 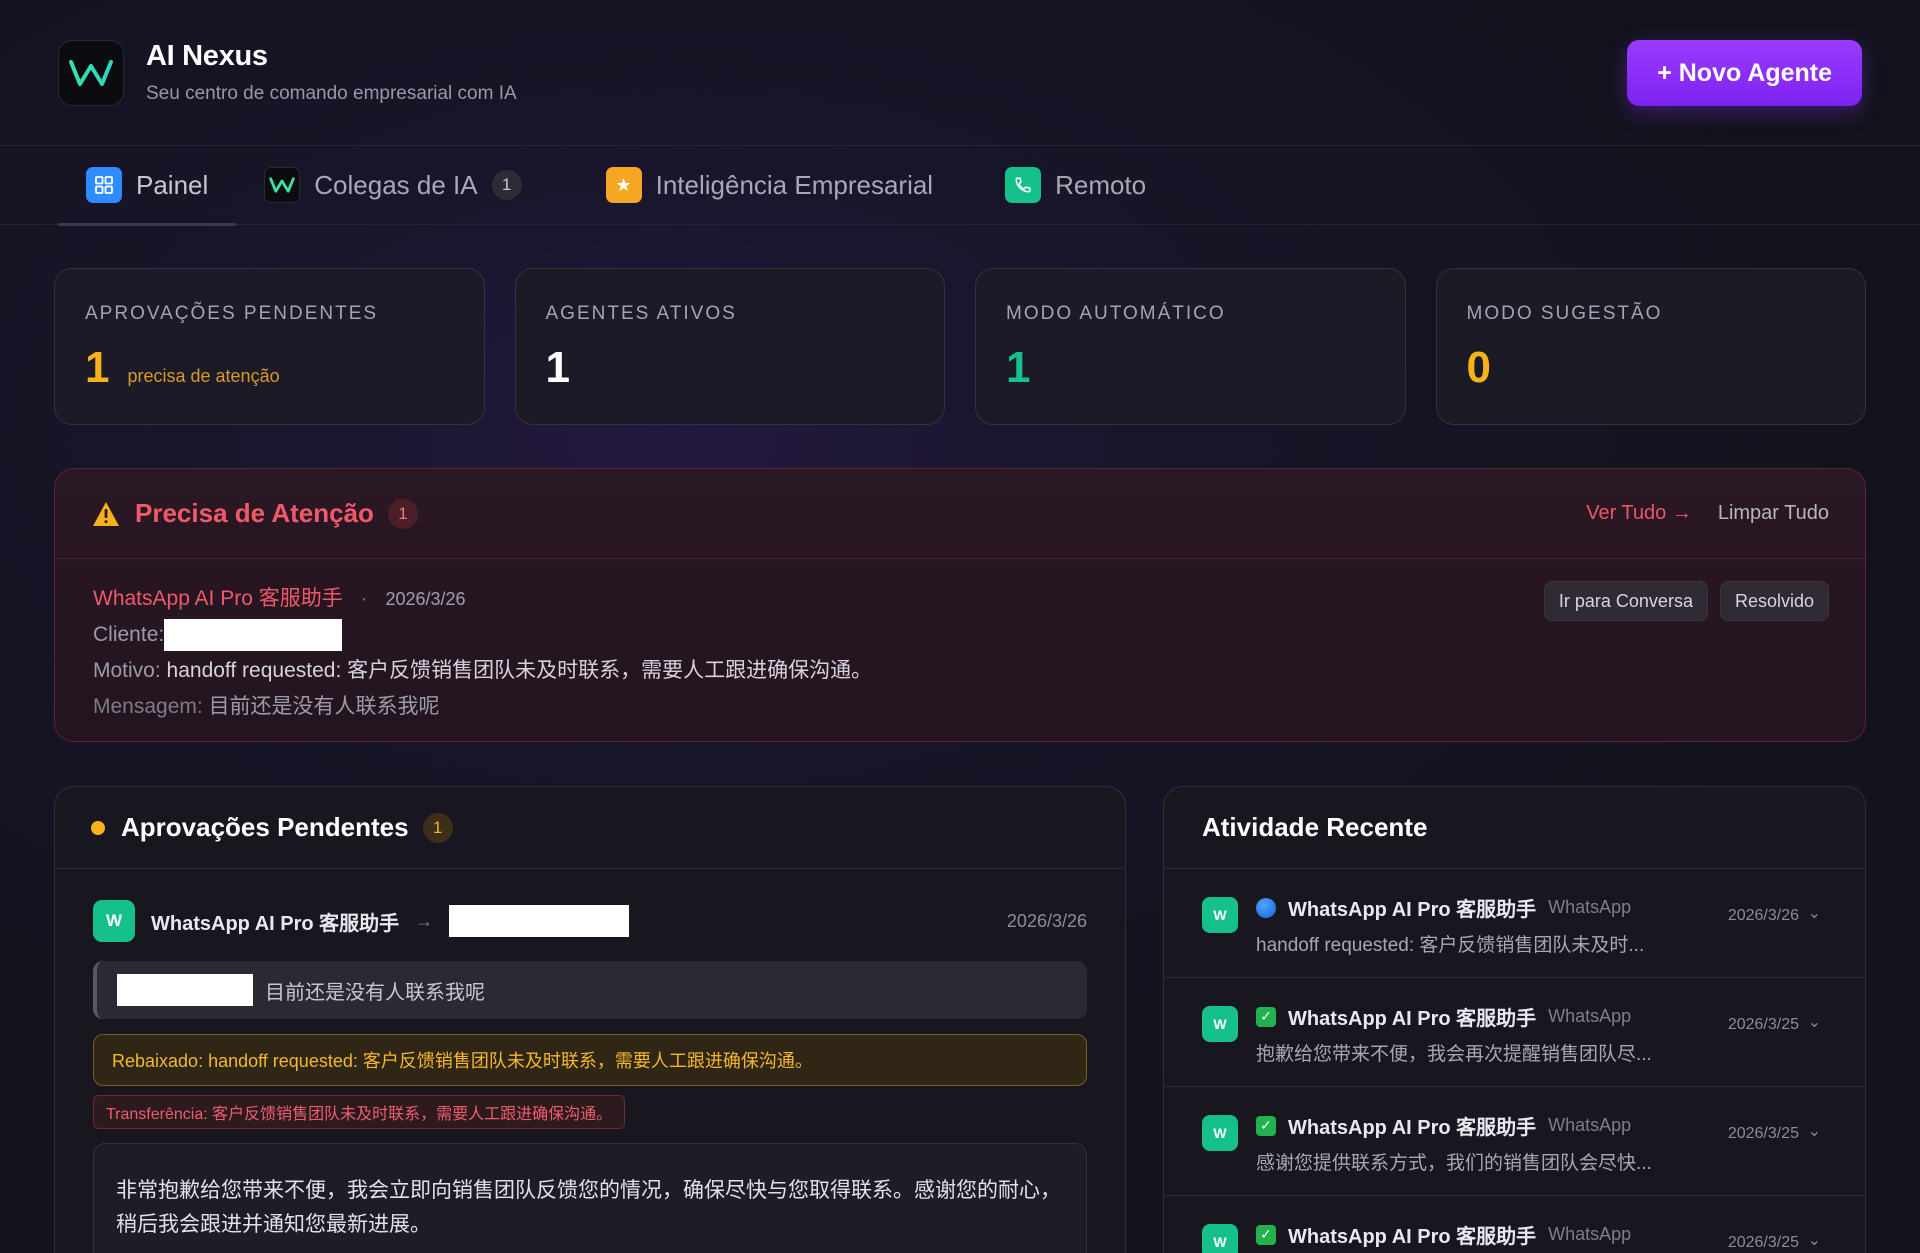 I want to click on stat-card-auto-mode: MODO AUTOMÁTICO 1, so click(x=1190, y=346).